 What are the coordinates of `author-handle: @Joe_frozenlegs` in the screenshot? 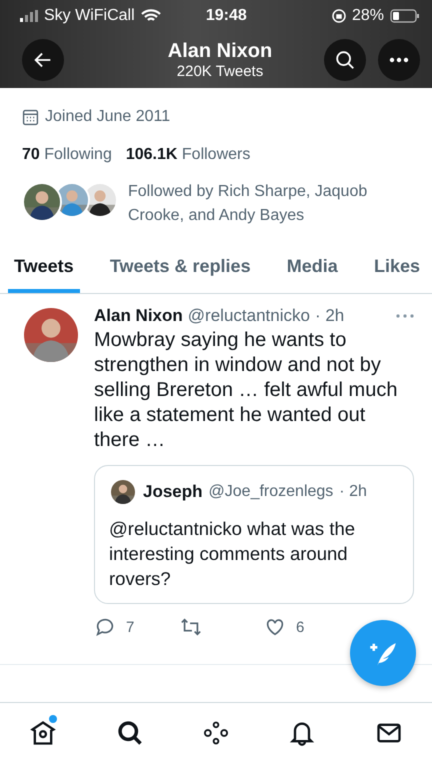 It's located at (271, 492).